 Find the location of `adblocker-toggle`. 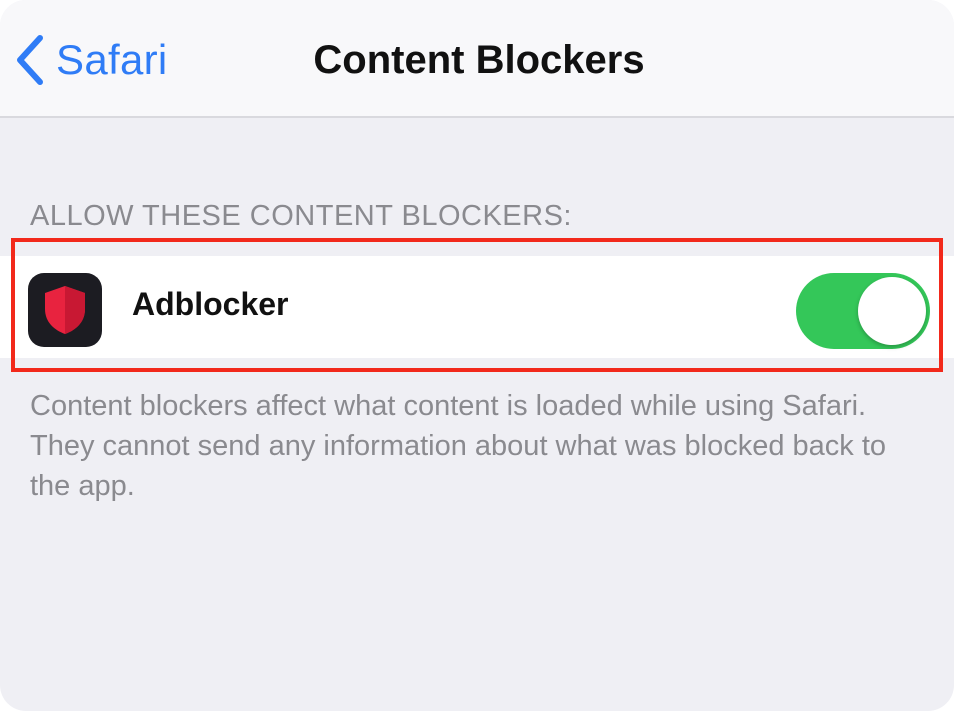

adblocker-toggle is located at coordinates (863, 311).